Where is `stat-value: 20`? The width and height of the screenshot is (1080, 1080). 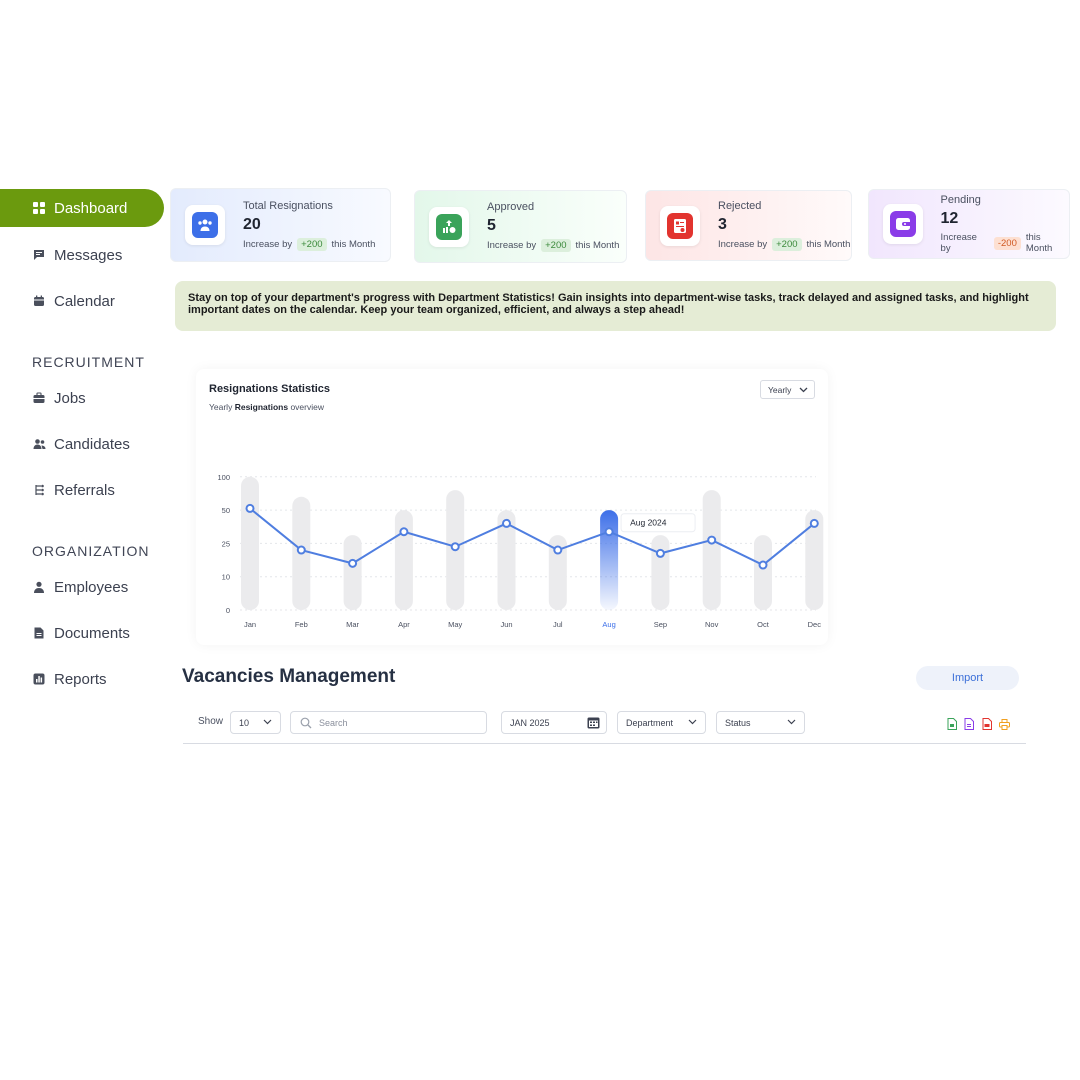 stat-value: 20 is located at coordinates (252, 224).